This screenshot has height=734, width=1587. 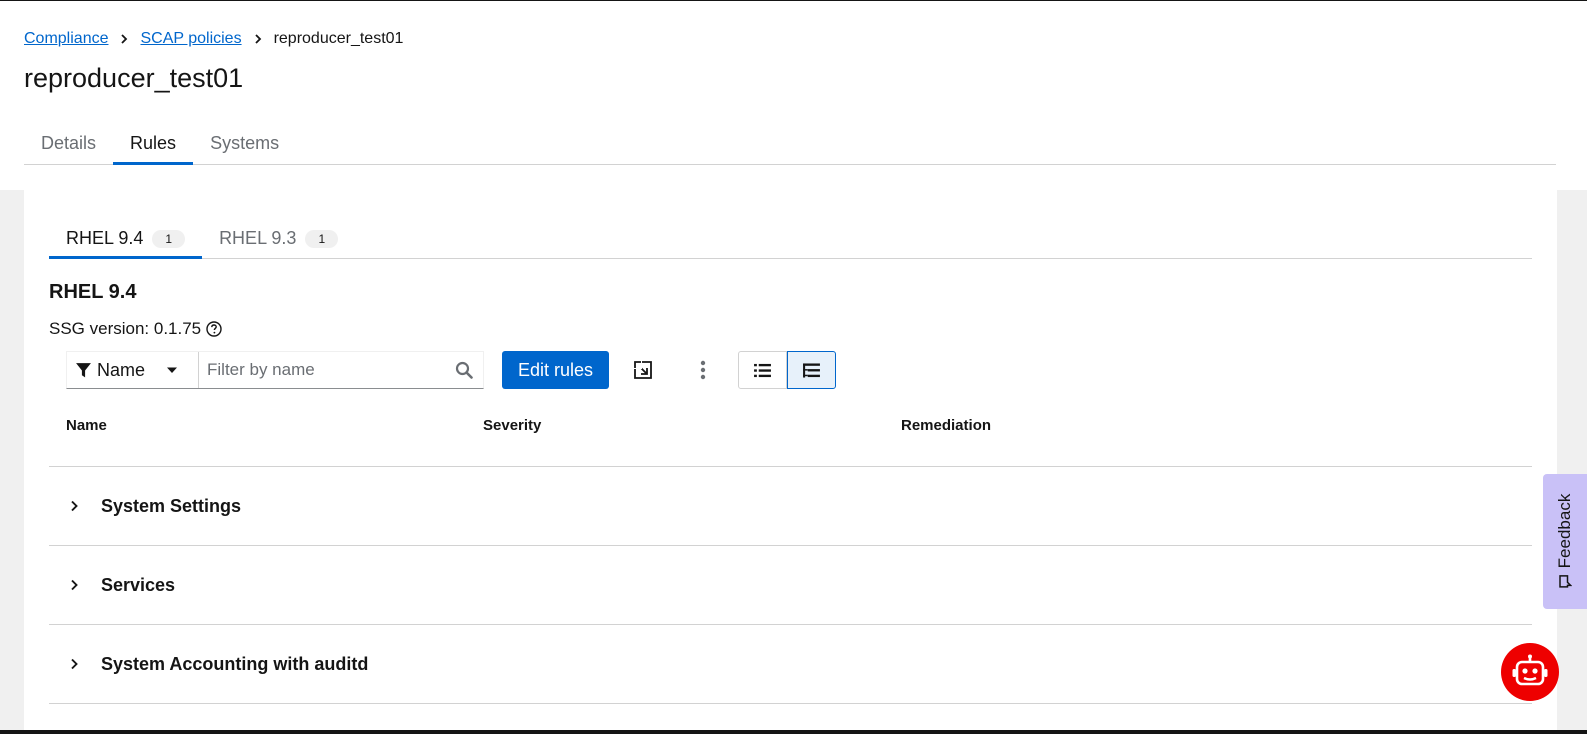 What do you see at coordinates (258, 238) in the screenshot?
I see `tab-label: RHEL 9.3` at bounding box center [258, 238].